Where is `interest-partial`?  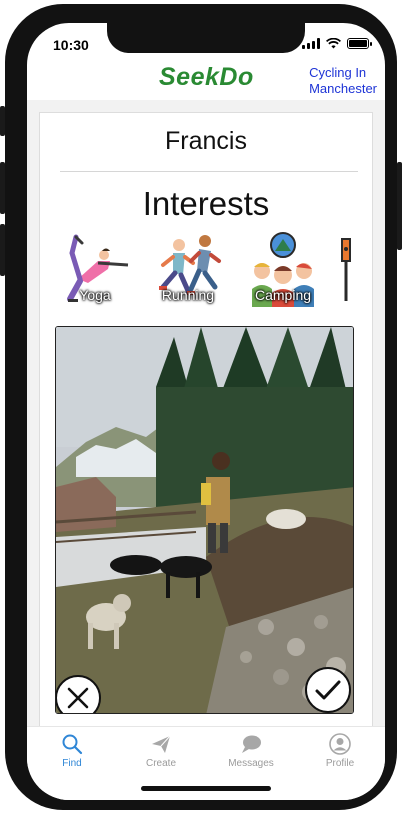
interest-partial is located at coordinates (348, 269).